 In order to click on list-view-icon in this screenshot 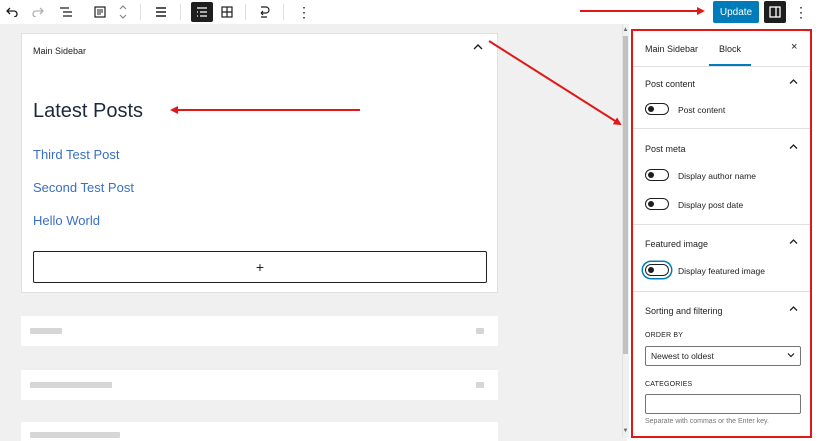, I will do `click(66, 12)`.